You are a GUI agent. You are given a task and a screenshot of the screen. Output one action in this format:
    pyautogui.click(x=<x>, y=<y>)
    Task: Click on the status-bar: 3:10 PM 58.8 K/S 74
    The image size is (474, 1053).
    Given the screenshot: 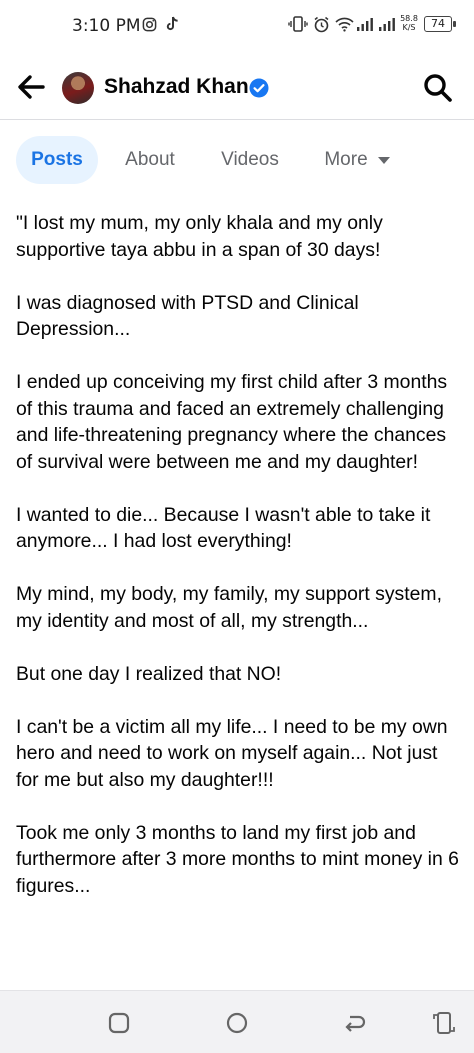 What is the action you would take?
    pyautogui.click(x=237, y=26)
    